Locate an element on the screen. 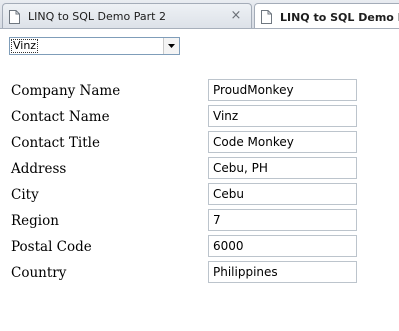 The height and width of the screenshot is (331, 399). form-row-contact-title: Contact Title Code Monkey is located at coordinates (186, 144).